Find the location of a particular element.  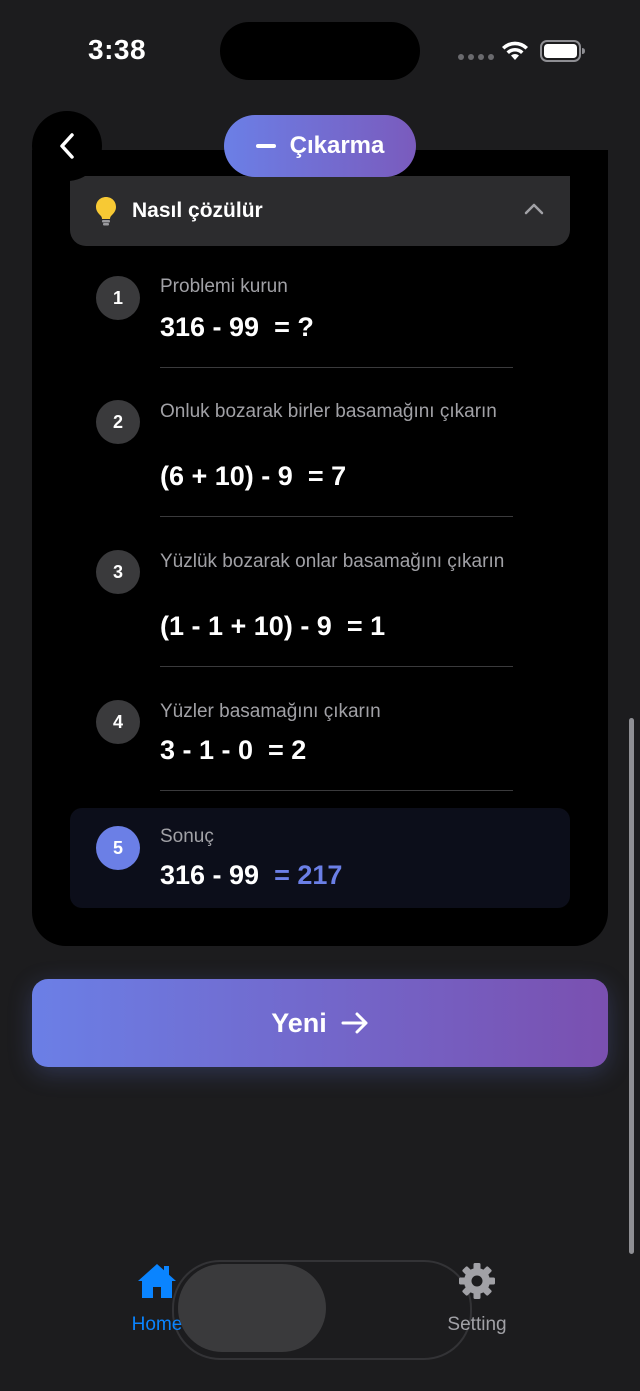

battery-icon is located at coordinates (562, 51).